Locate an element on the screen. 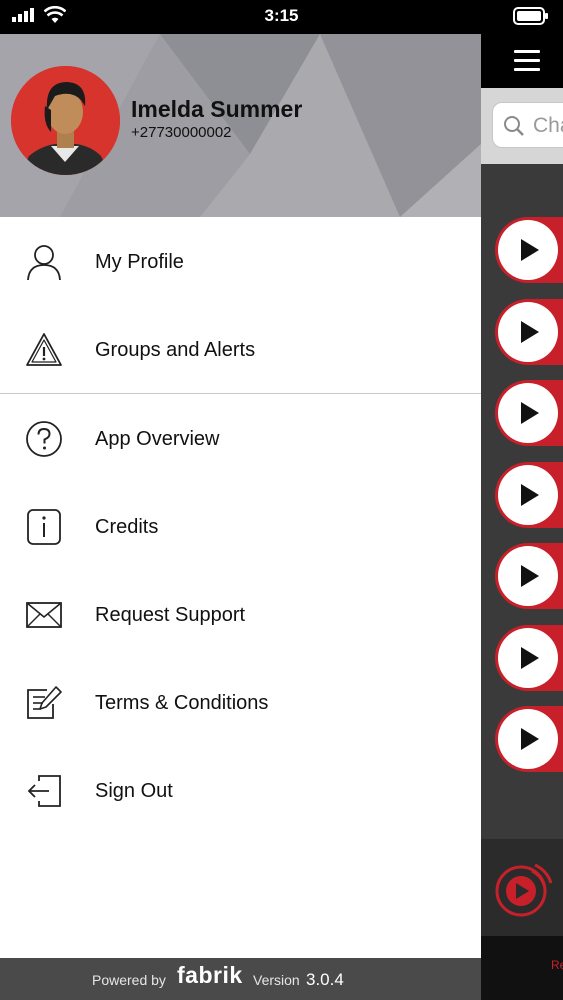  menu-item-credits: Credits is located at coordinates (240, 526).